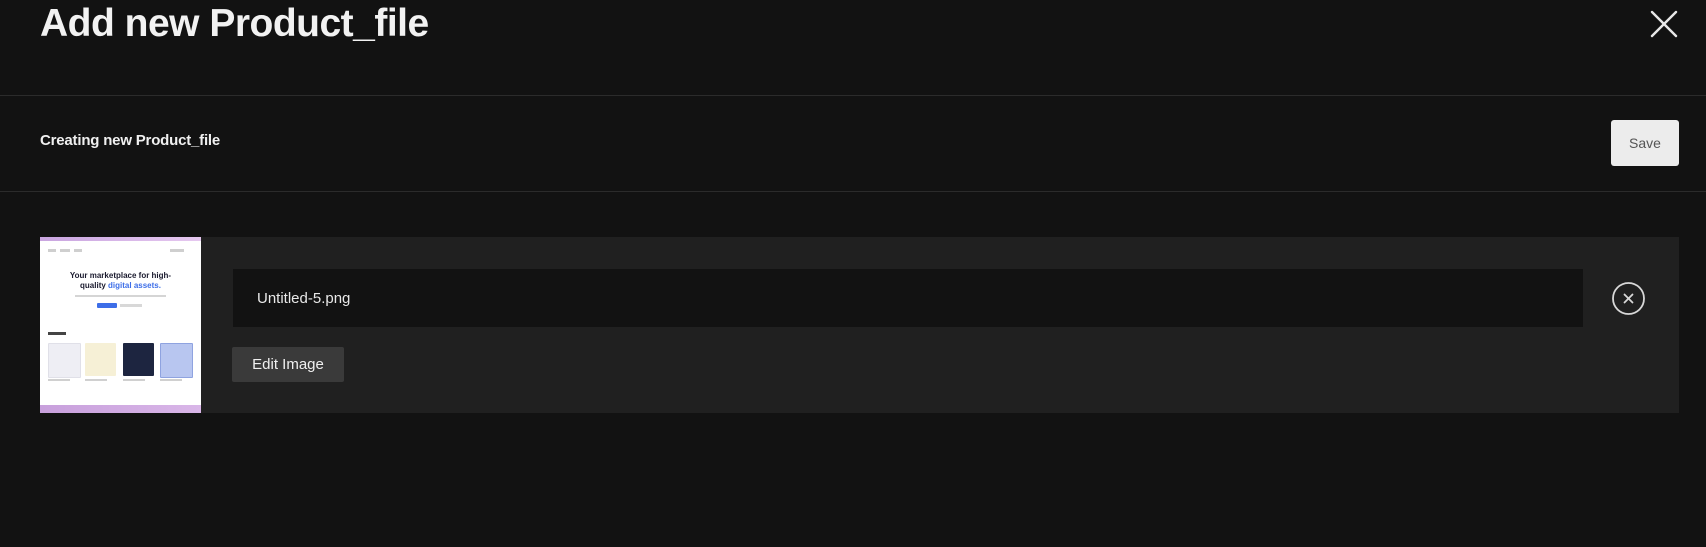 This screenshot has width=1706, height=547. I want to click on thumbnail-nav-logo, so click(52, 250).